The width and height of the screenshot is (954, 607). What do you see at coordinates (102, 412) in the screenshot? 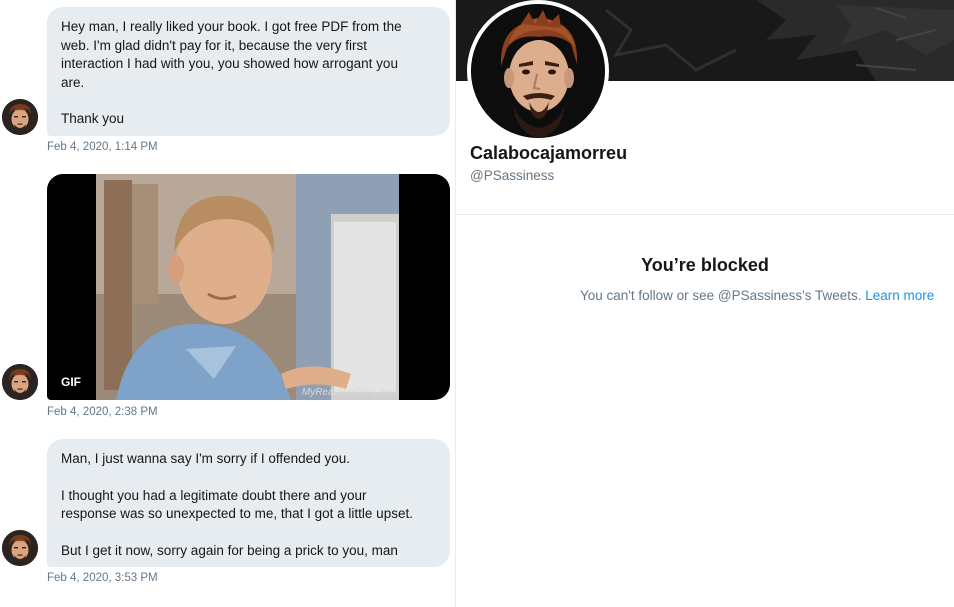
I see `message-timestamp: Feb 4, 2020, 2:38 PM` at bounding box center [102, 412].